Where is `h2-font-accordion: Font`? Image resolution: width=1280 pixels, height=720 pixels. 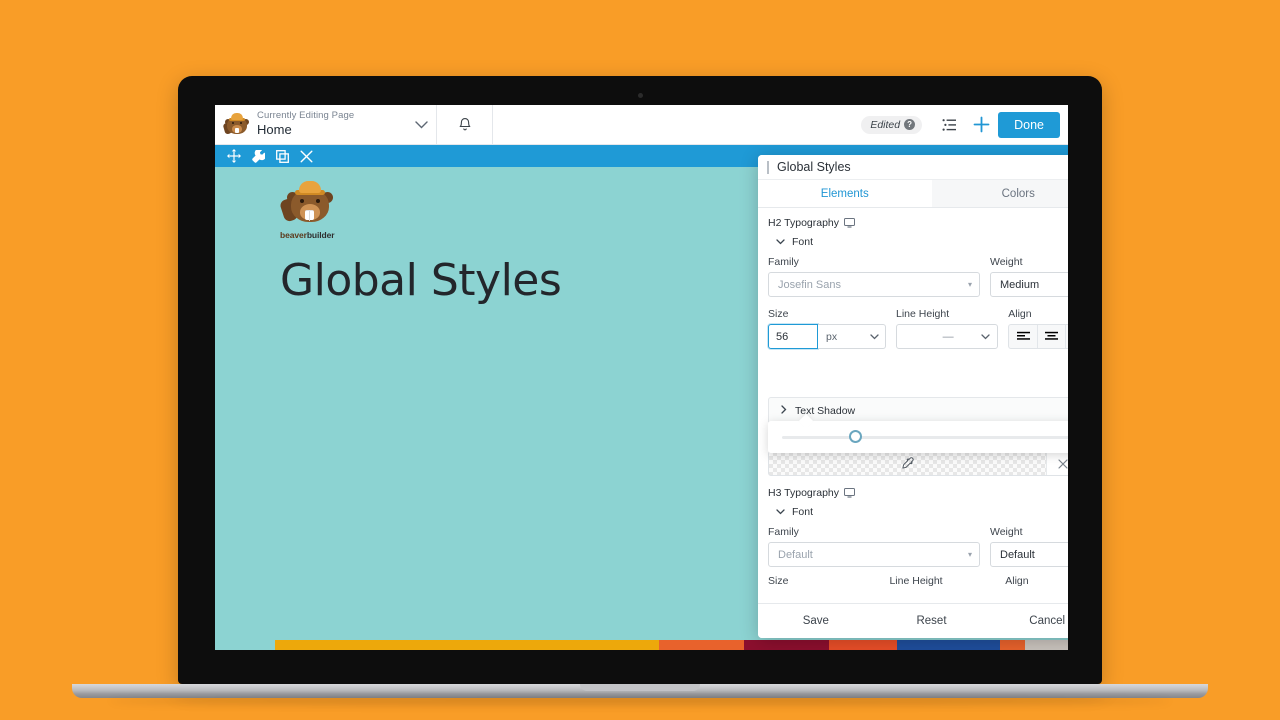 h2-font-accordion: Font is located at coordinates (922, 242).